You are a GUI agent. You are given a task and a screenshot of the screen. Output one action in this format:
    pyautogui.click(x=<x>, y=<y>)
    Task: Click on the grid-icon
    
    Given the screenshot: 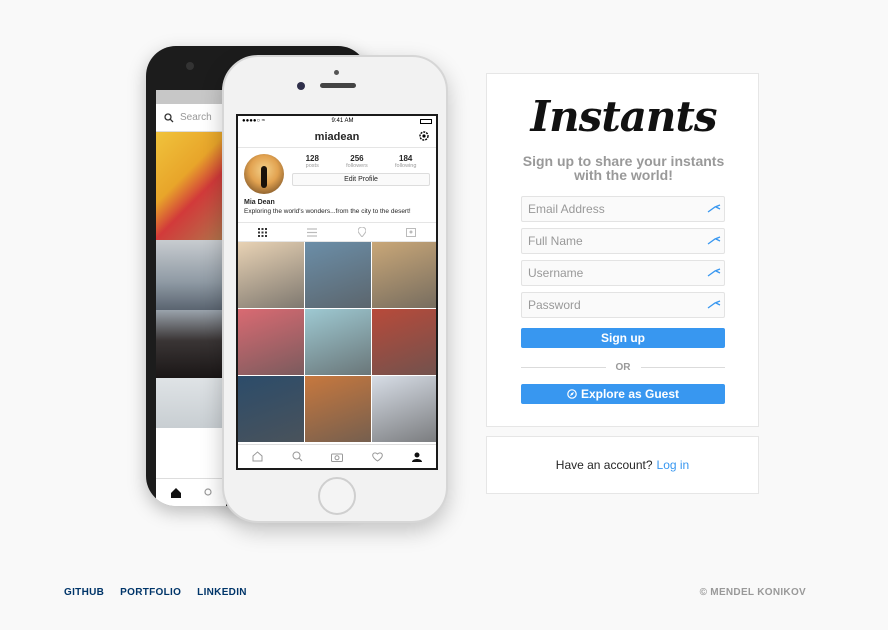 What is the action you would take?
    pyautogui.click(x=263, y=232)
    